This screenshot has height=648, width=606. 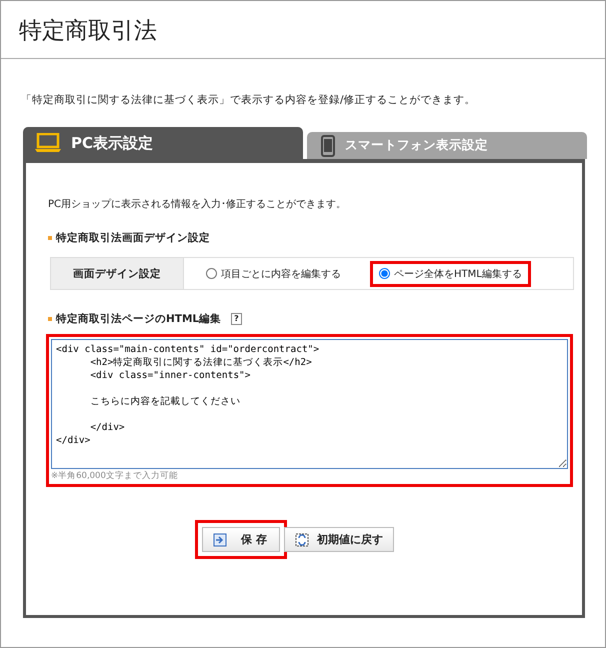 What do you see at coordinates (117, 274) in the screenshot?
I see `row-label: 画面デザイン設定` at bounding box center [117, 274].